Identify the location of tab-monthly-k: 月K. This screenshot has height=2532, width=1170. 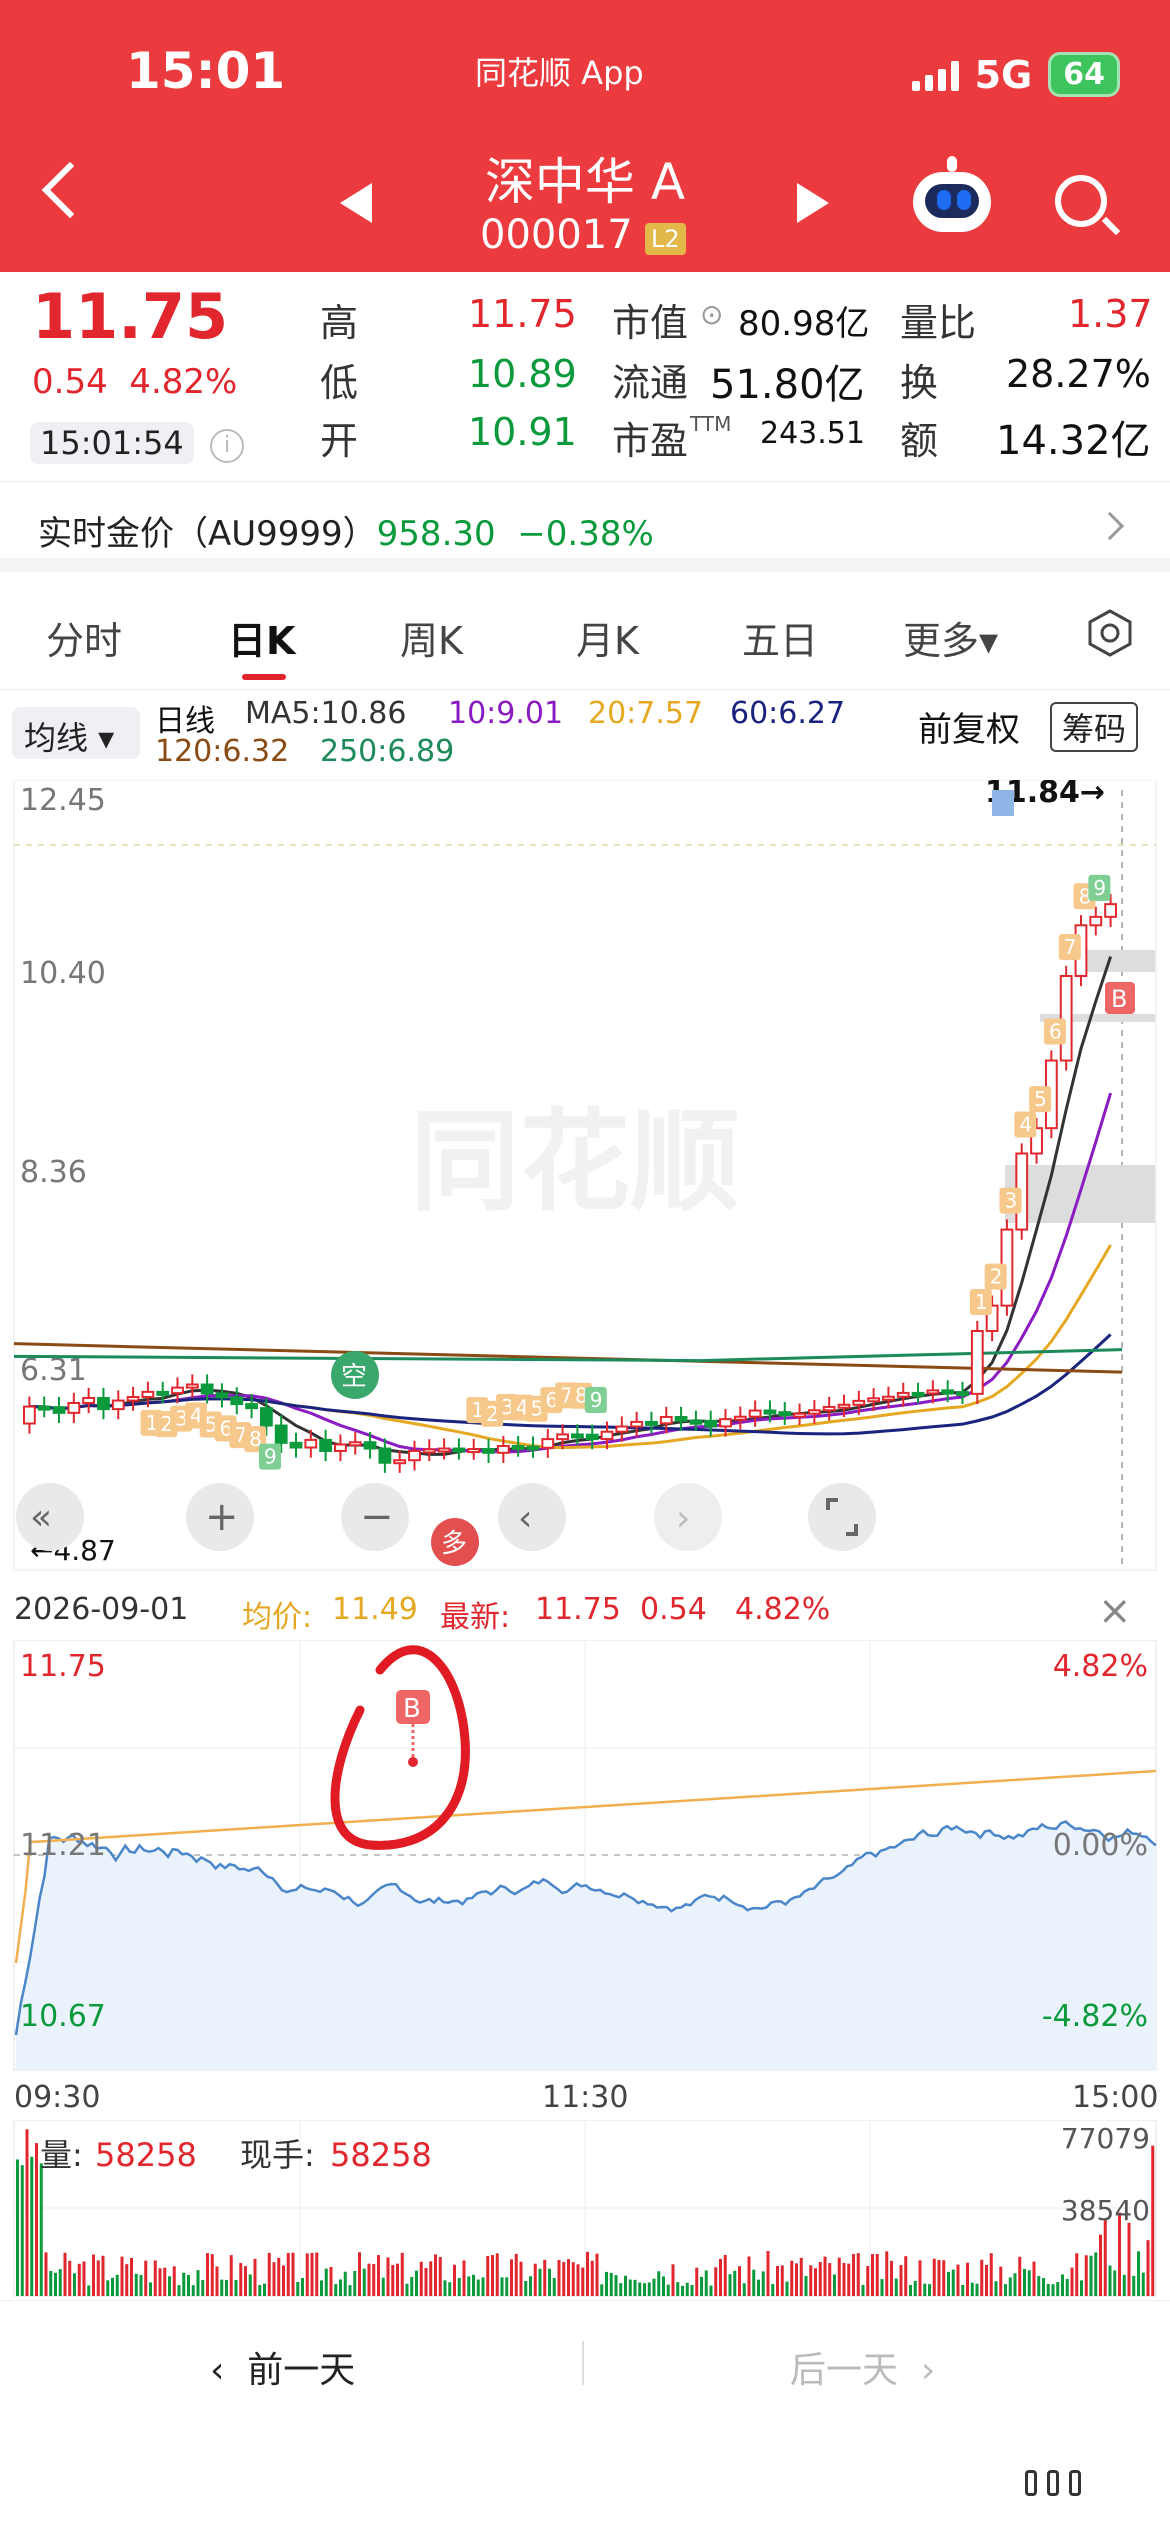
(607, 637).